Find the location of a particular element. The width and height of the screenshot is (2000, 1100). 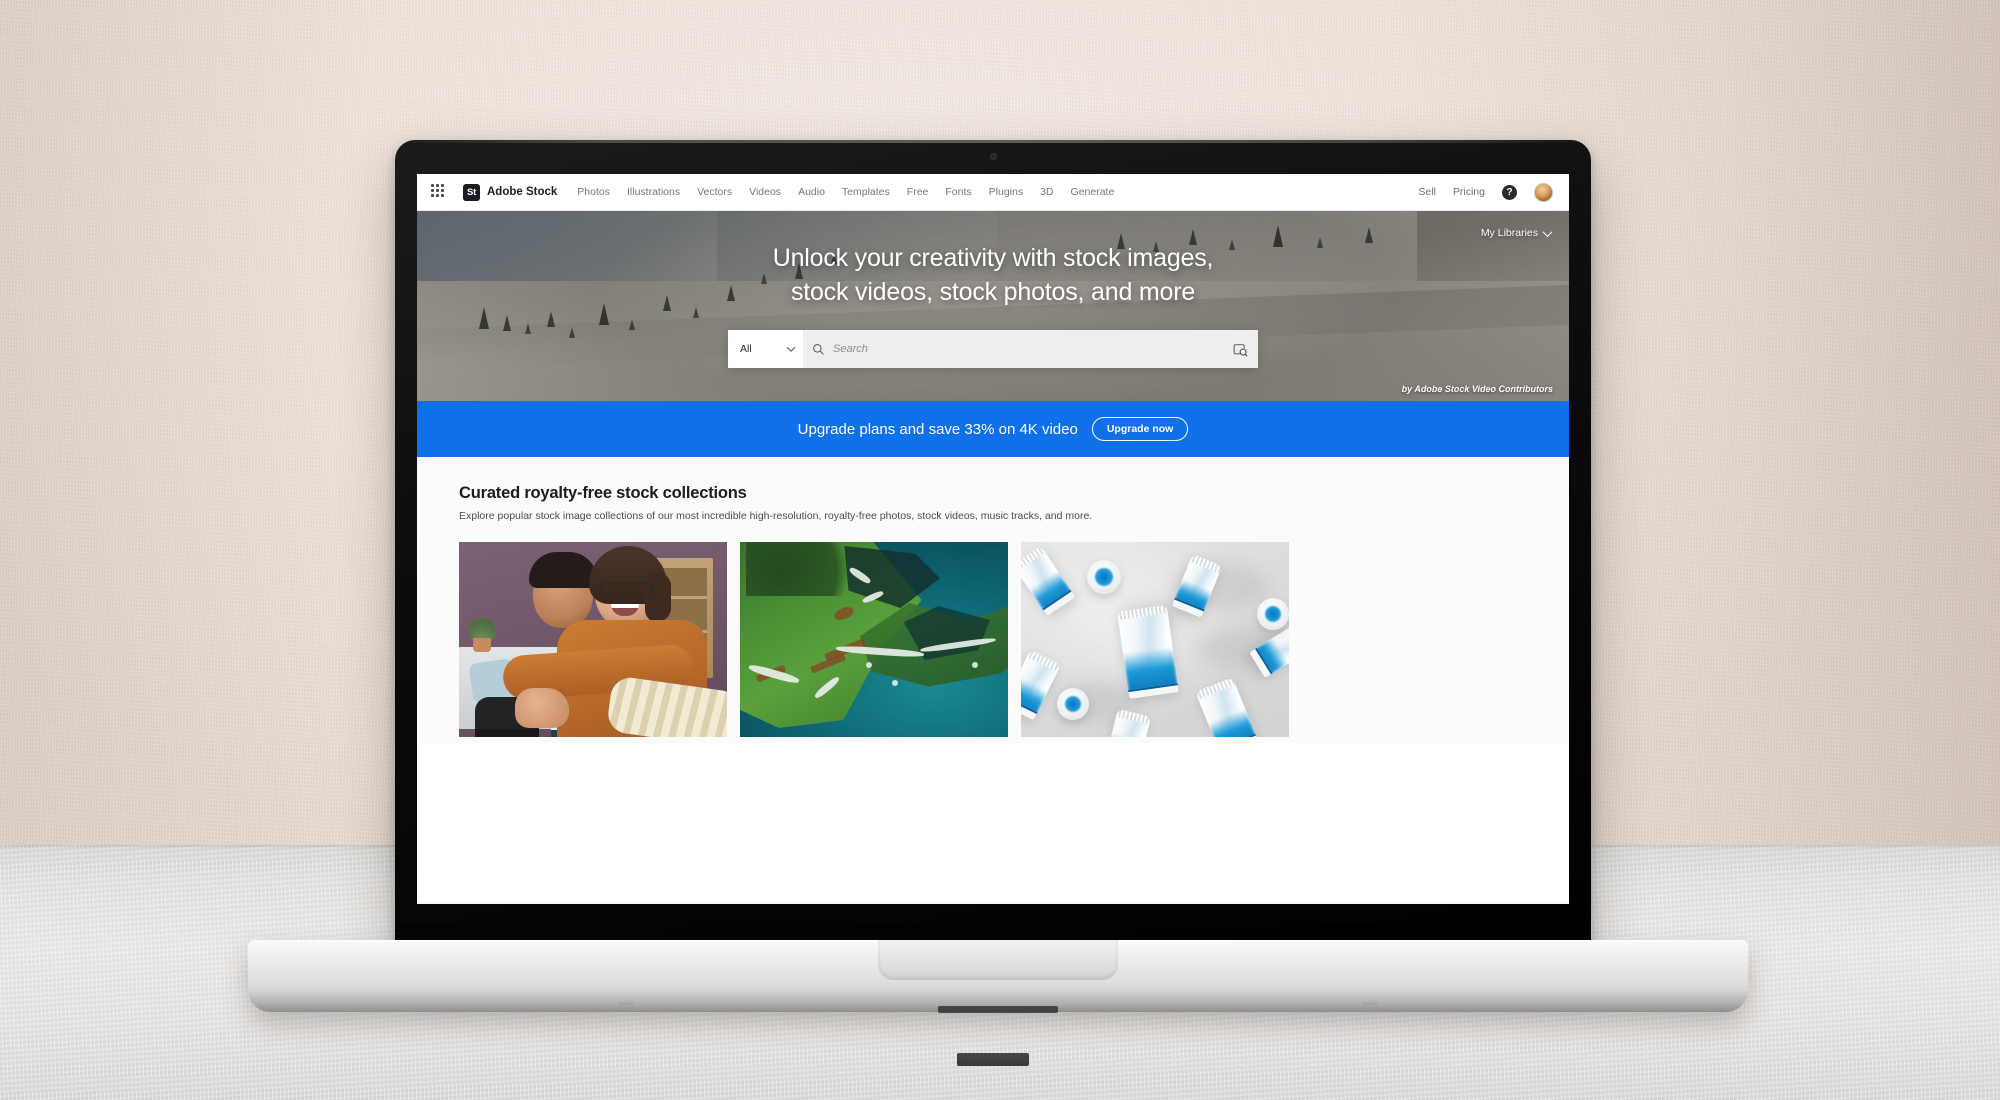

my-libraries-button: My Libraries is located at coordinates (1516, 232).